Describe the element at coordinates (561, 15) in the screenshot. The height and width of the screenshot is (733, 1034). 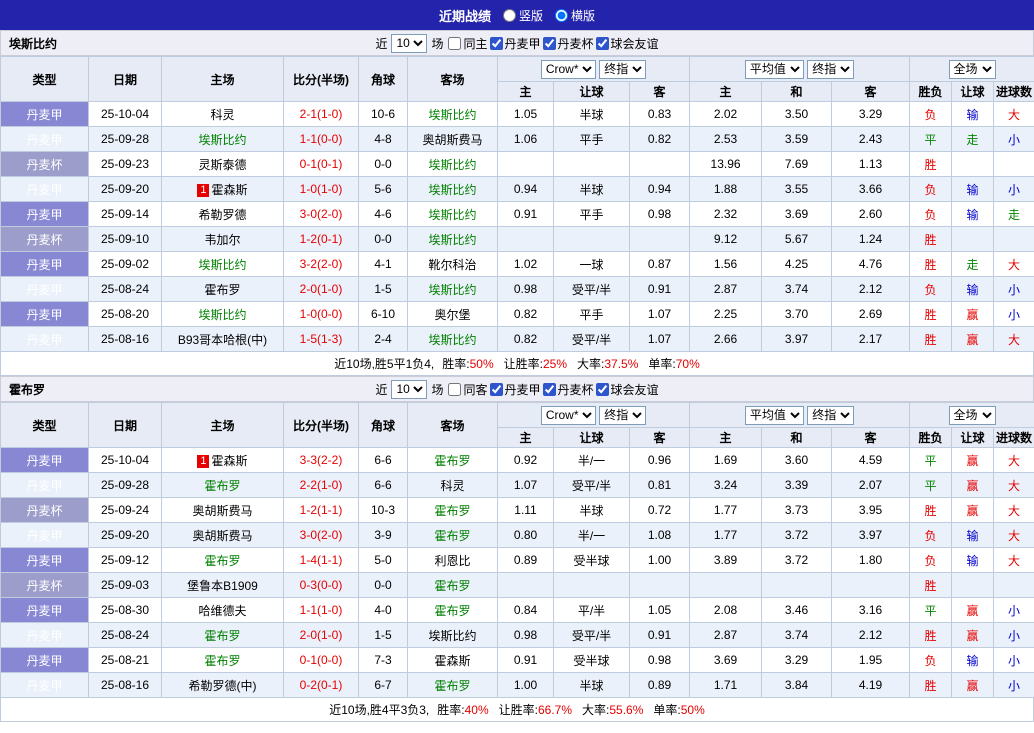
I see `horizontal-radio-input` at that location.